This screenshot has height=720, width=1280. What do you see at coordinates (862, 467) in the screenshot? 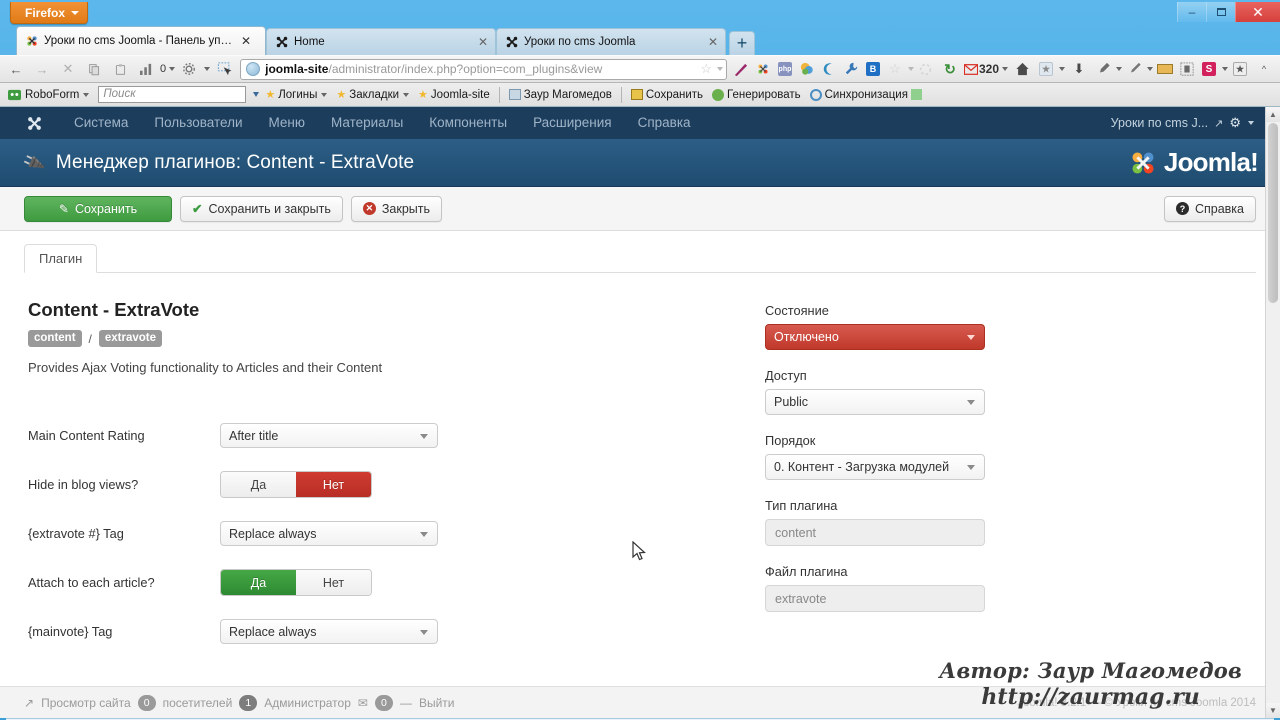
I see `select-value: 0. Контент - Загрузка модулей` at bounding box center [862, 467].